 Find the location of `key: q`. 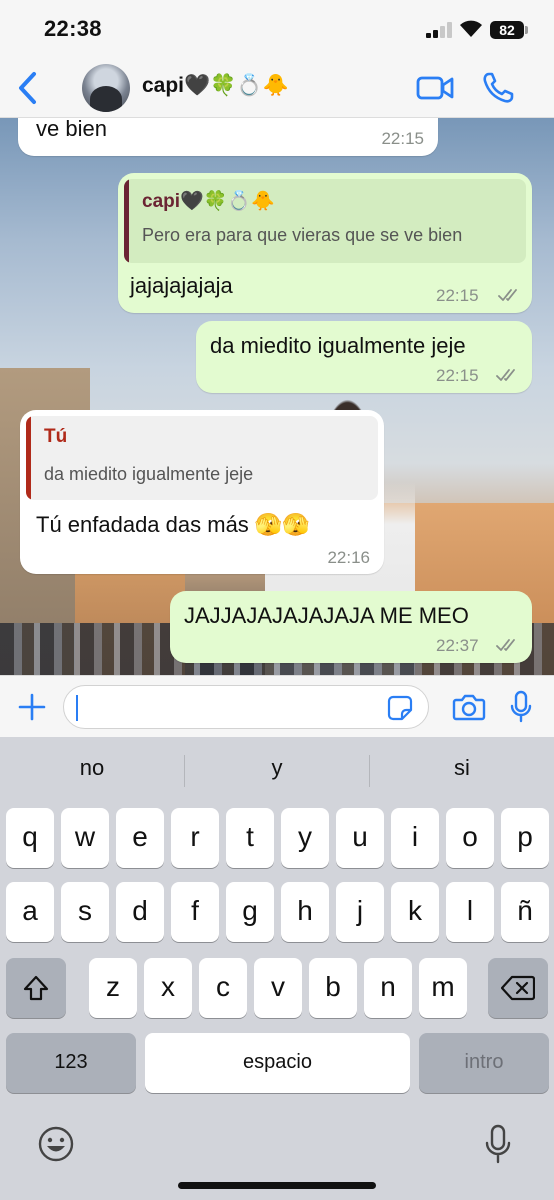

key: q is located at coordinates (30, 838).